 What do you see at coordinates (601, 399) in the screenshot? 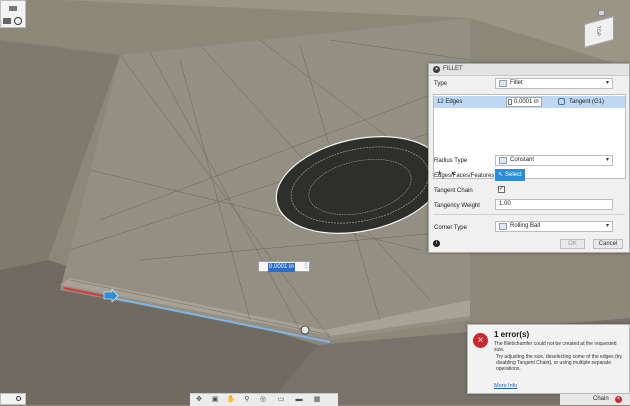
I see `chain-label: Chain` at bounding box center [601, 399].